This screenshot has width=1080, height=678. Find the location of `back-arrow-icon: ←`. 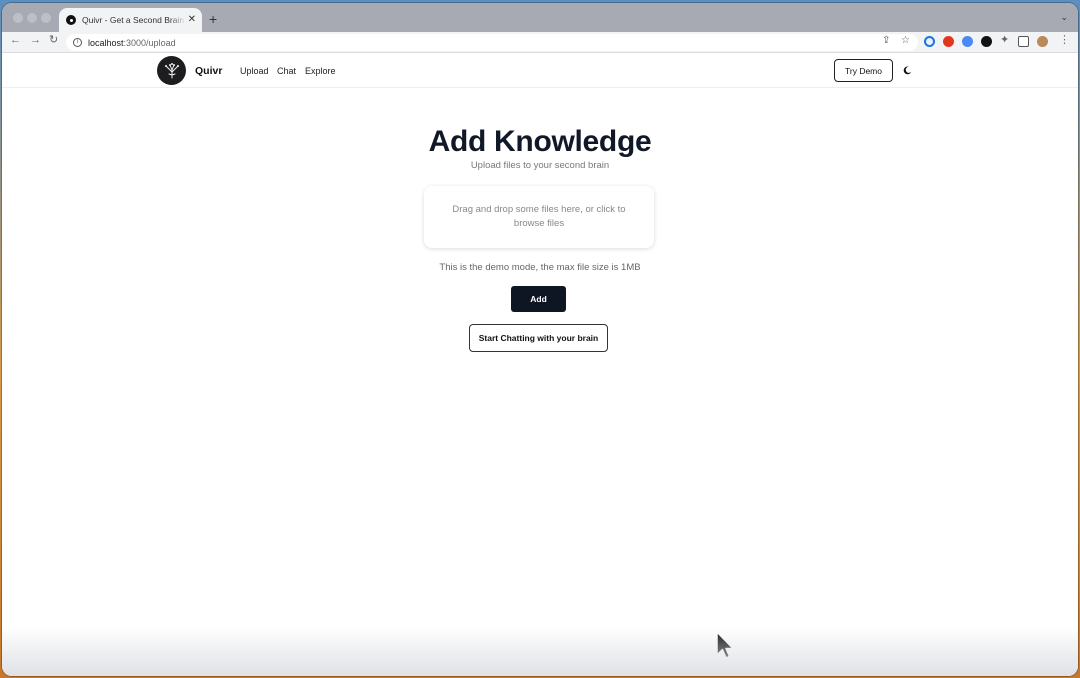

back-arrow-icon: ← is located at coordinates (15, 40).